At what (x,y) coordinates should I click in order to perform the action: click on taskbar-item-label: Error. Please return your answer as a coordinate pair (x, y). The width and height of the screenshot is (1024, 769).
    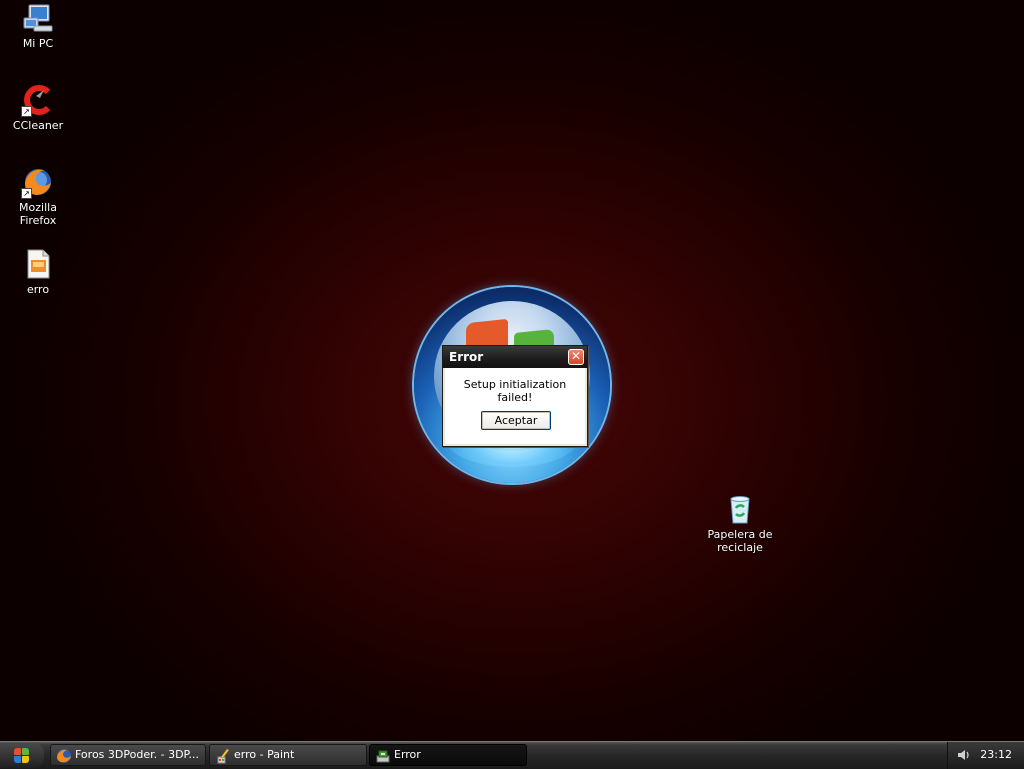
    Looking at the image, I should click on (407, 754).